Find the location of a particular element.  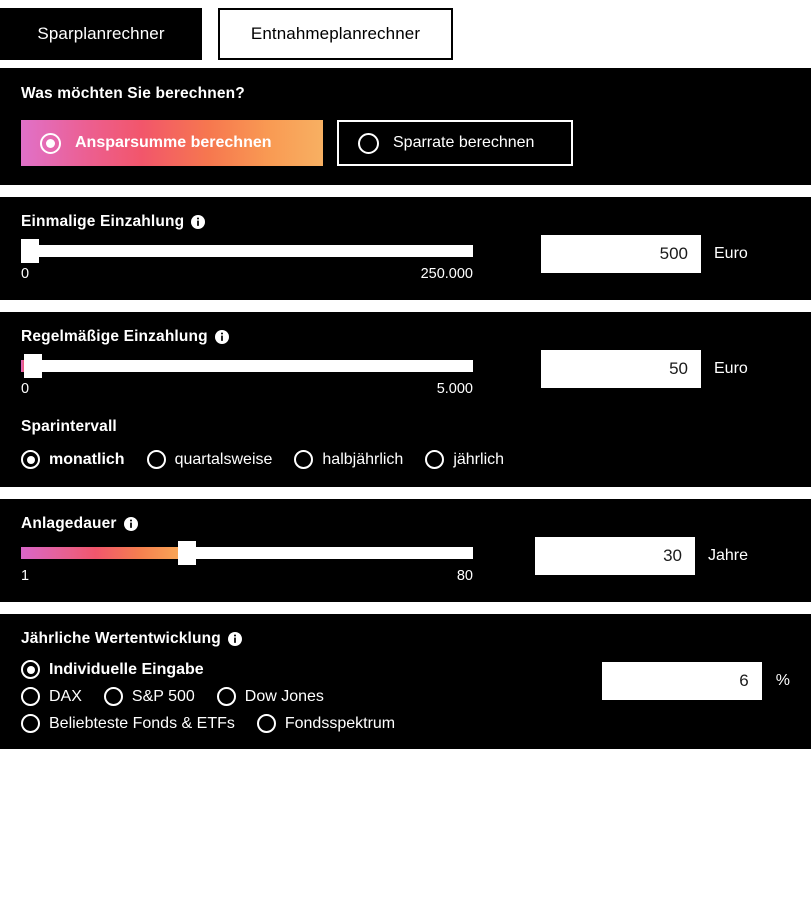

performance-option-label: Fondsspektrum is located at coordinates (340, 723).